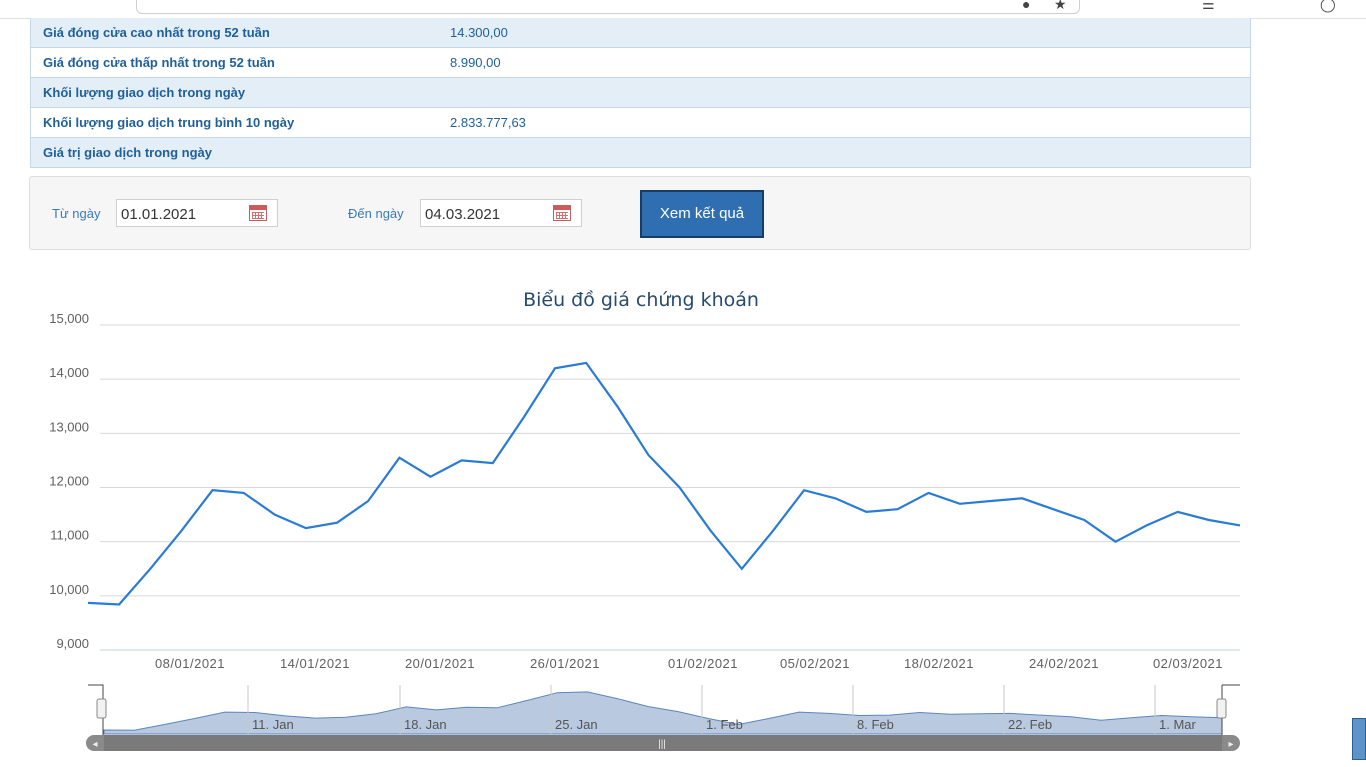 Image resolution: width=1366 pixels, height=767 pixels. Describe the element at coordinates (69, 318) in the screenshot. I see `y-tick-label: 15,000` at that location.